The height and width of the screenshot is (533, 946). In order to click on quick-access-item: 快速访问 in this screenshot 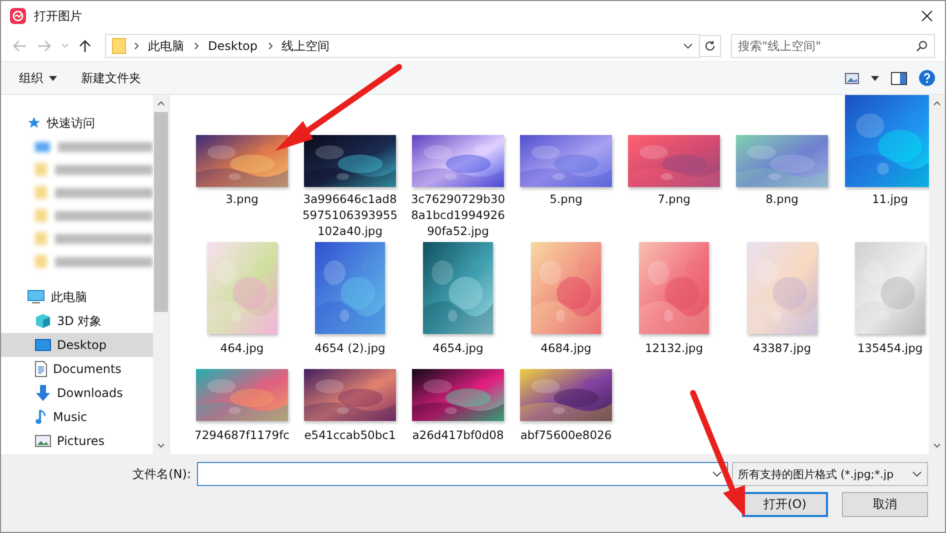, I will do `click(77, 123)`.